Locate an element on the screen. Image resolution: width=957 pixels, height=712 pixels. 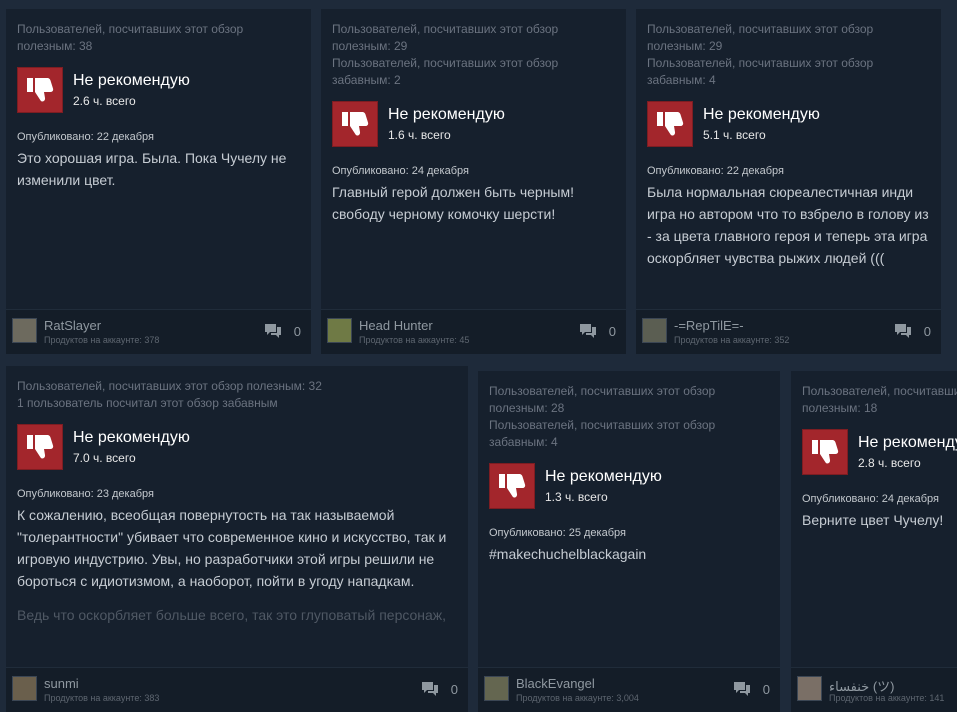
username: BlackEvangel is located at coordinates (555, 683).